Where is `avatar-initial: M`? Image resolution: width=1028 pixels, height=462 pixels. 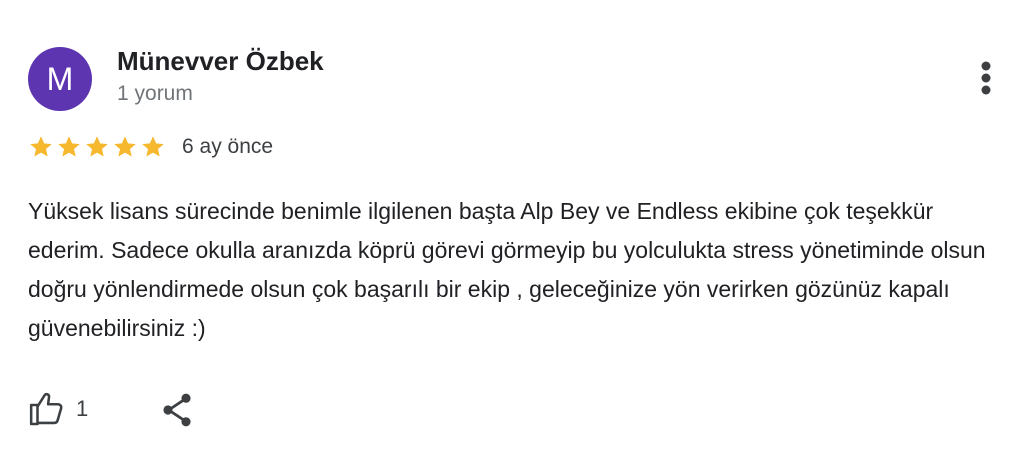
avatar-initial: M is located at coordinates (60, 78).